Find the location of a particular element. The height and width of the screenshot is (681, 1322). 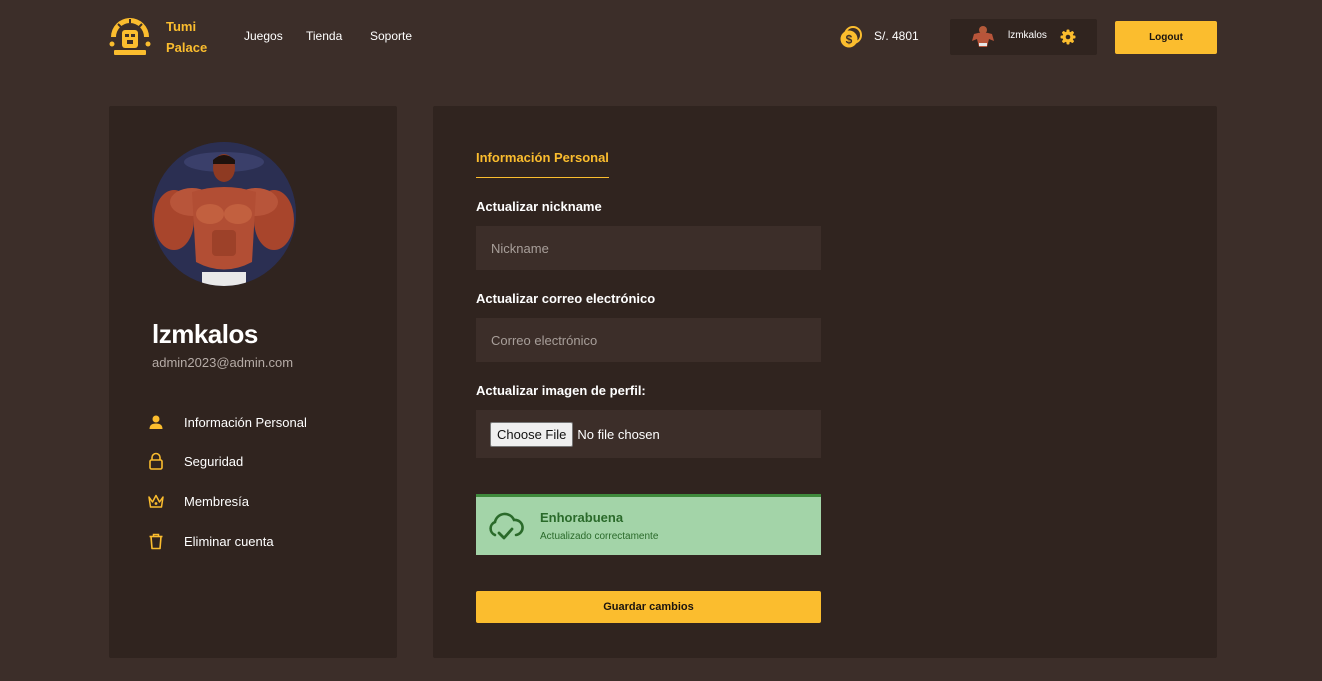

trash-icon is located at coordinates (156, 541).